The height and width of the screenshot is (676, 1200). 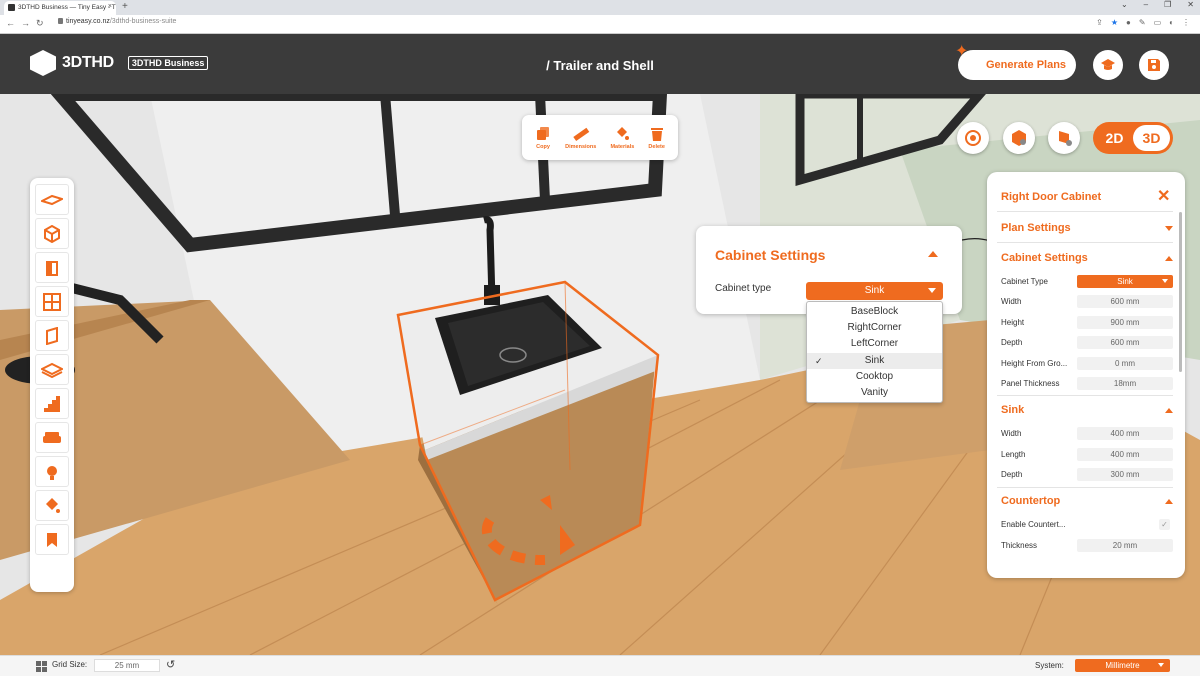 What do you see at coordinates (973, 138) in the screenshot?
I see `camera-view-button` at bounding box center [973, 138].